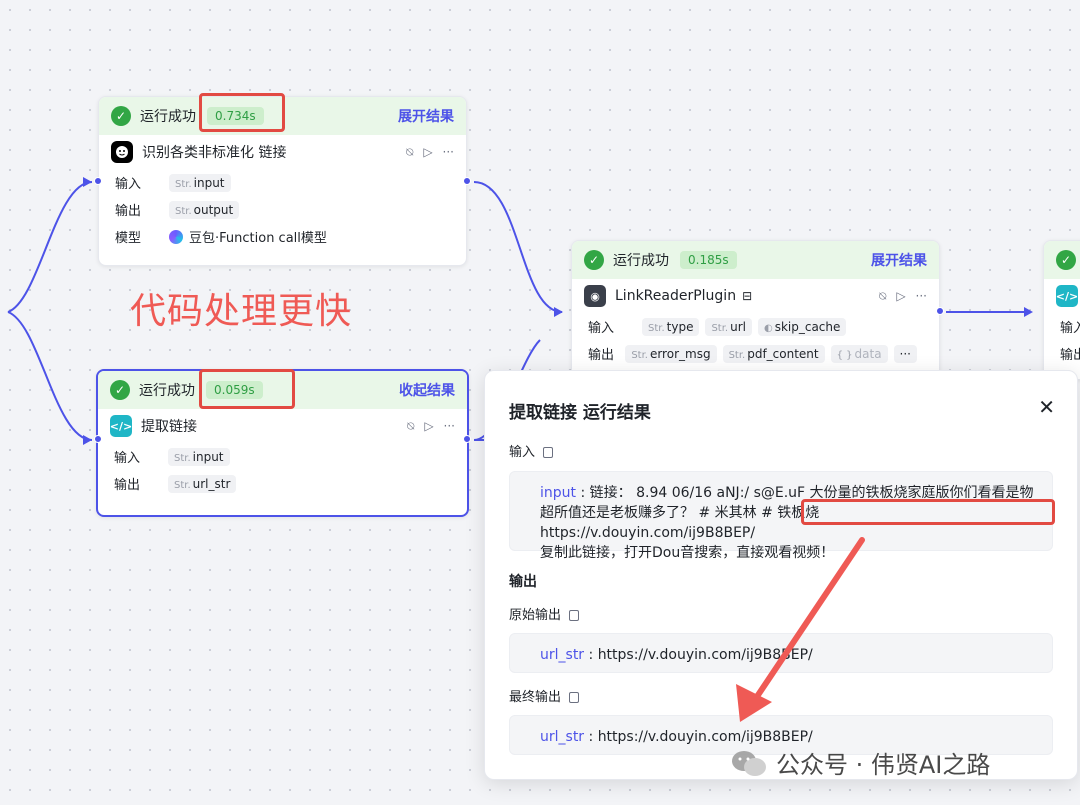  Describe the element at coordinates (940, 311) in the screenshot. I see `plugin-output-port` at that location.